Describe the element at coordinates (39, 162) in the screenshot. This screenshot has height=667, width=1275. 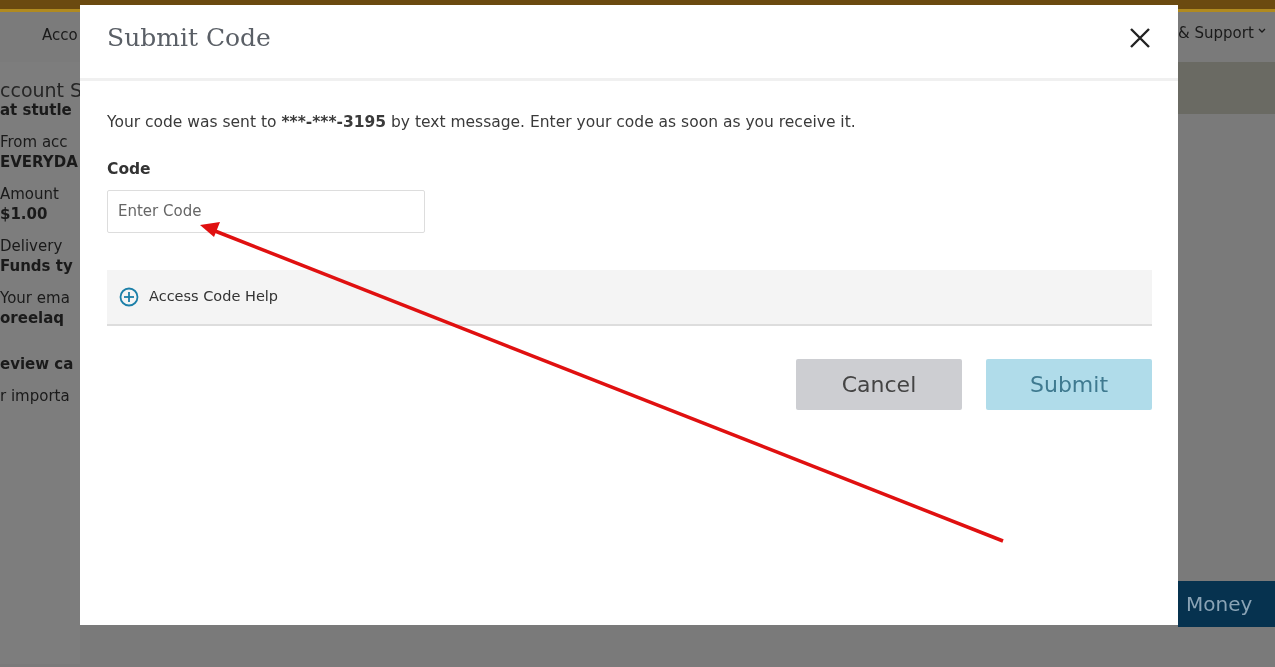
I see `field-value: EVERYDA` at that location.